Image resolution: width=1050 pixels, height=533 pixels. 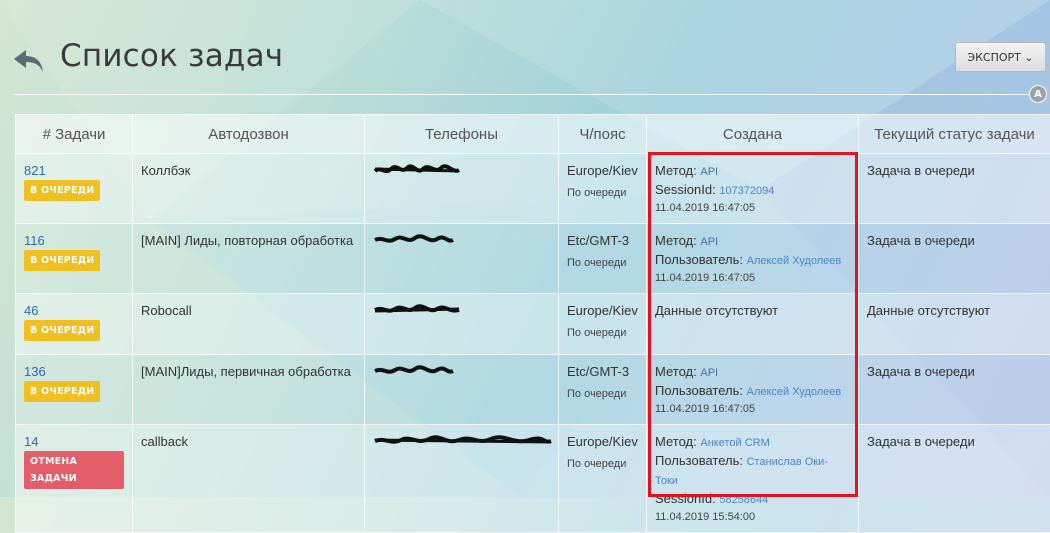 I want to click on back-arrow-icon, so click(x=29, y=61).